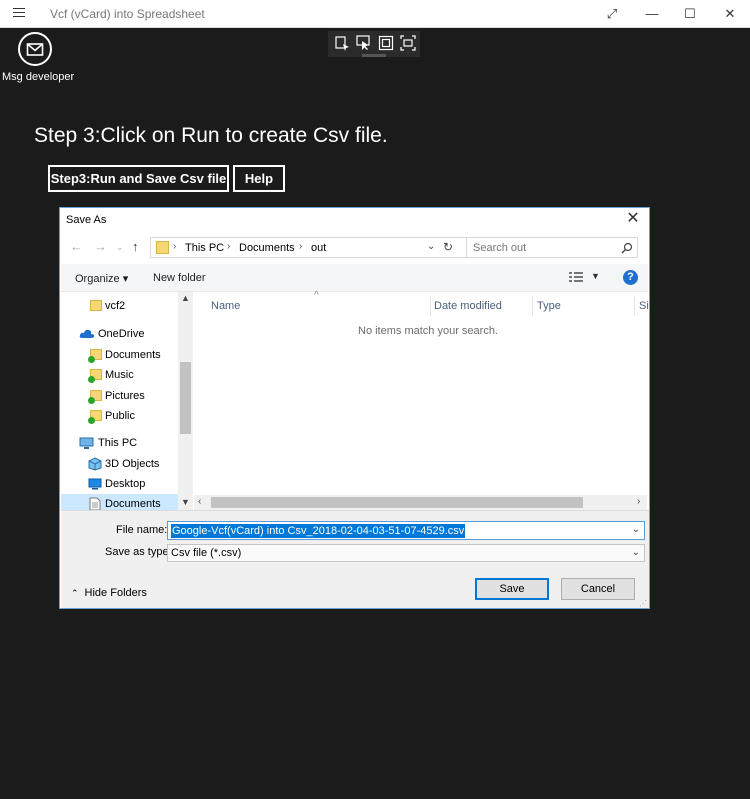 The width and height of the screenshot is (750, 799). Describe the element at coordinates (406, 553) in the screenshot. I see `save-as-type-select: Csv file (*.csv) ⌄` at that location.